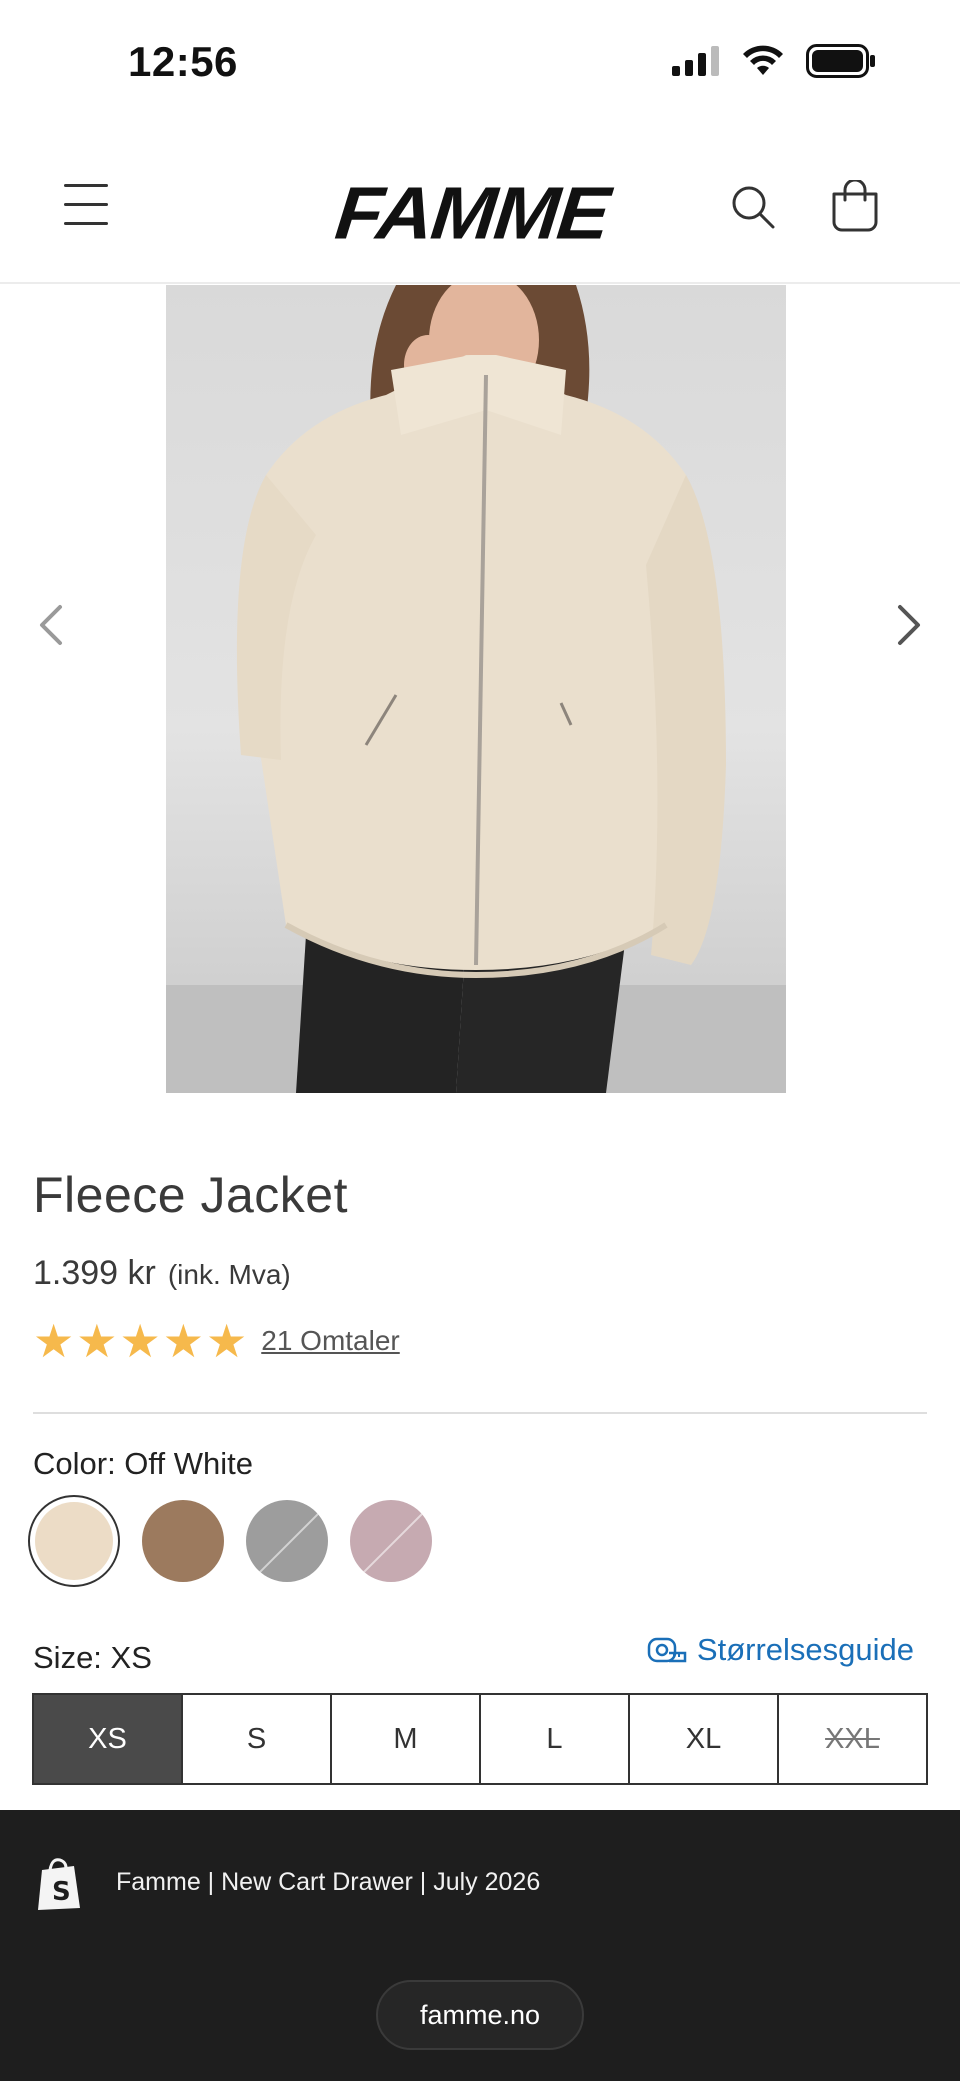 This screenshot has height=2081, width=960. Describe the element at coordinates (667, 1650) in the screenshot. I see `measuring-tape-icon` at that location.